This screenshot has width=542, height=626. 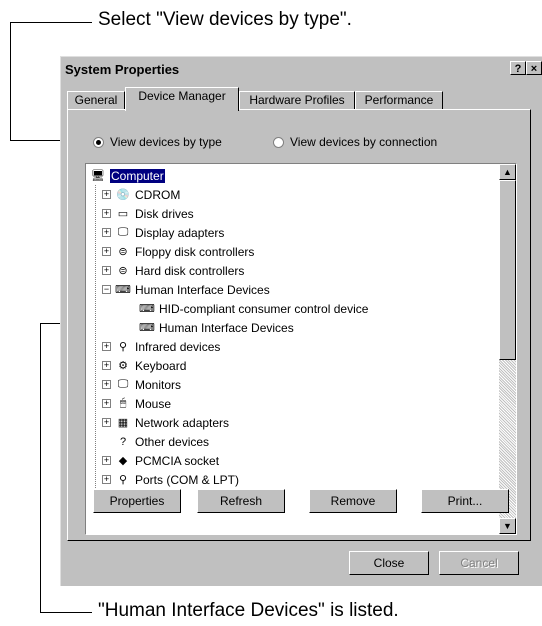 What do you see at coordinates (248, 610) in the screenshot?
I see `annotation-bottom: "Human Interface Devices" is listed.` at bounding box center [248, 610].